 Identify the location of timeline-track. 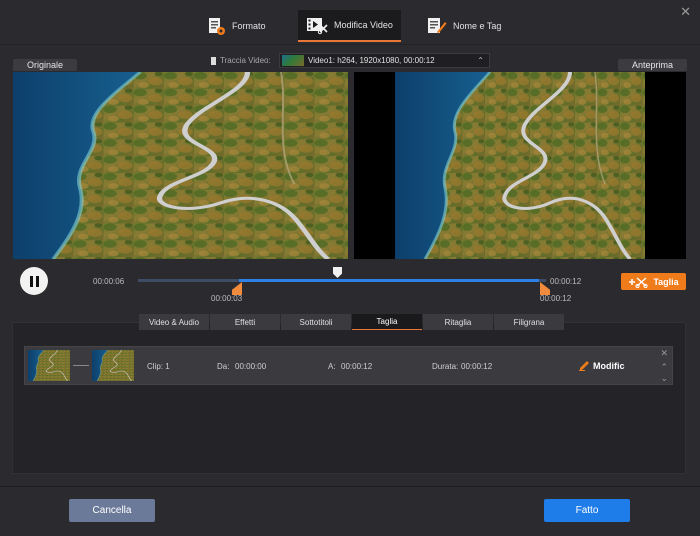
(342, 280).